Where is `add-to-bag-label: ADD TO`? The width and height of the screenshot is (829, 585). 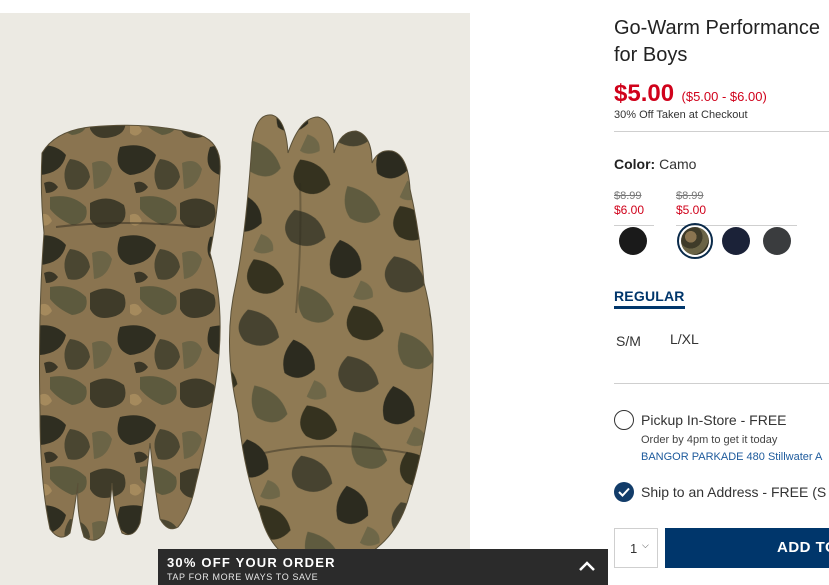 add-to-bag-label: ADD TO is located at coordinates (803, 547).